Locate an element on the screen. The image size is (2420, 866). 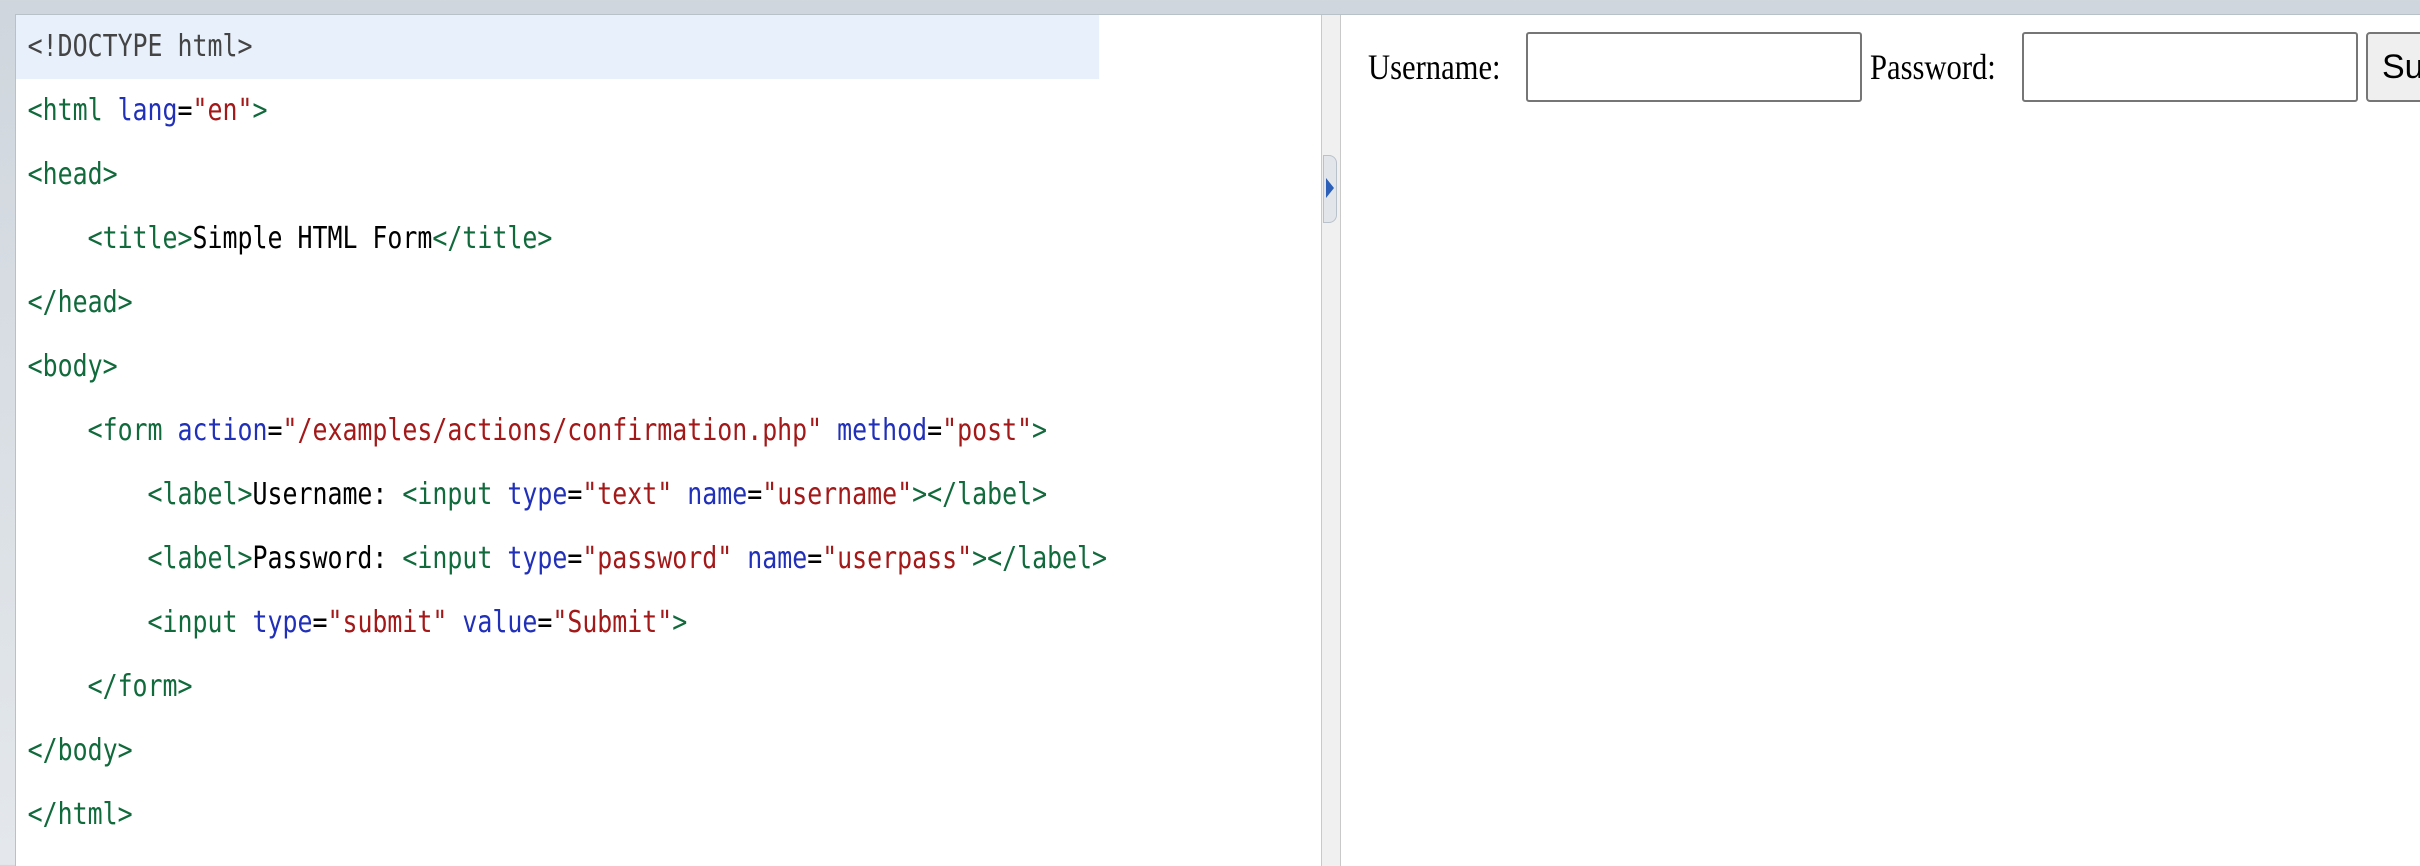
username-label-text: Username: is located at coordinates (1434, 67).